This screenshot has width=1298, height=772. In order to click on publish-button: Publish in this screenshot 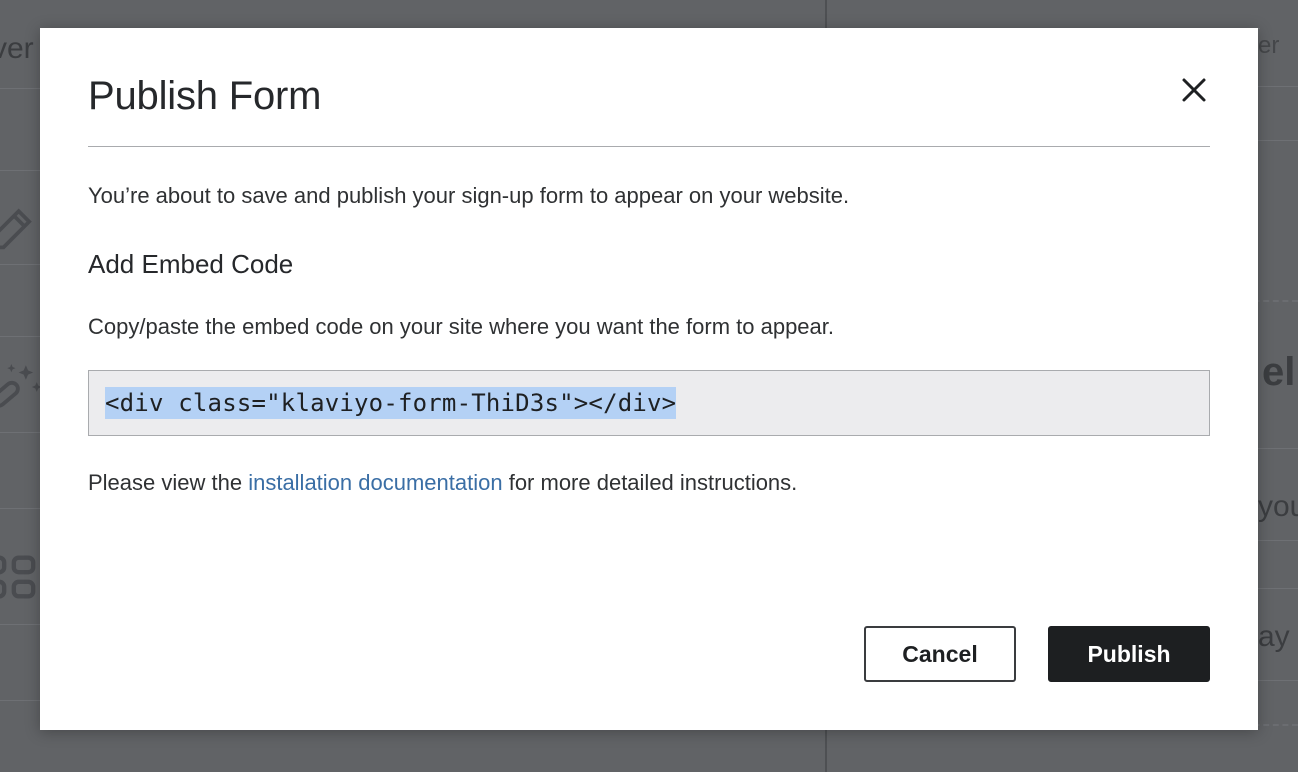, I will do `click(1129, 654)`.